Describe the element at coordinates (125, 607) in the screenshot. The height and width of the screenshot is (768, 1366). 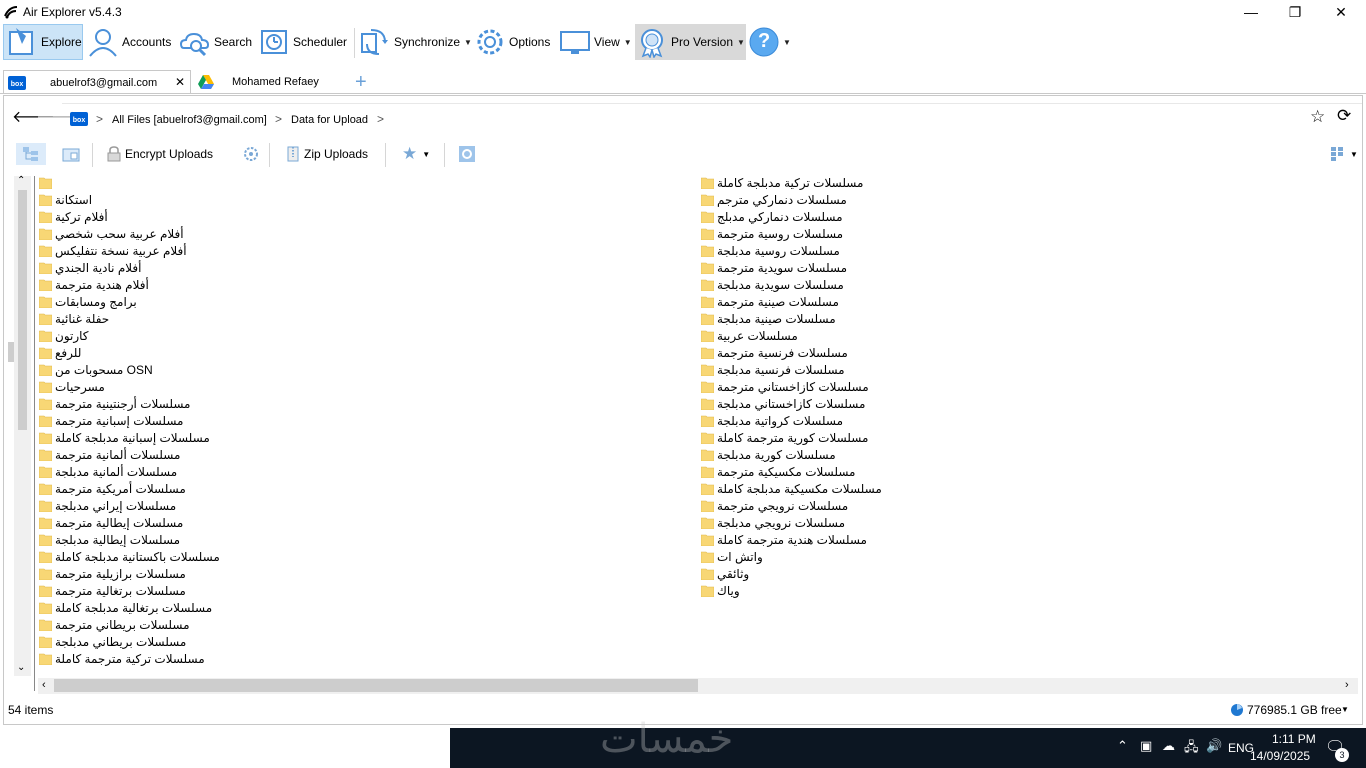
I see `folder-item: مسلسلات برتغالية مدبلجة كاملة` at that location.